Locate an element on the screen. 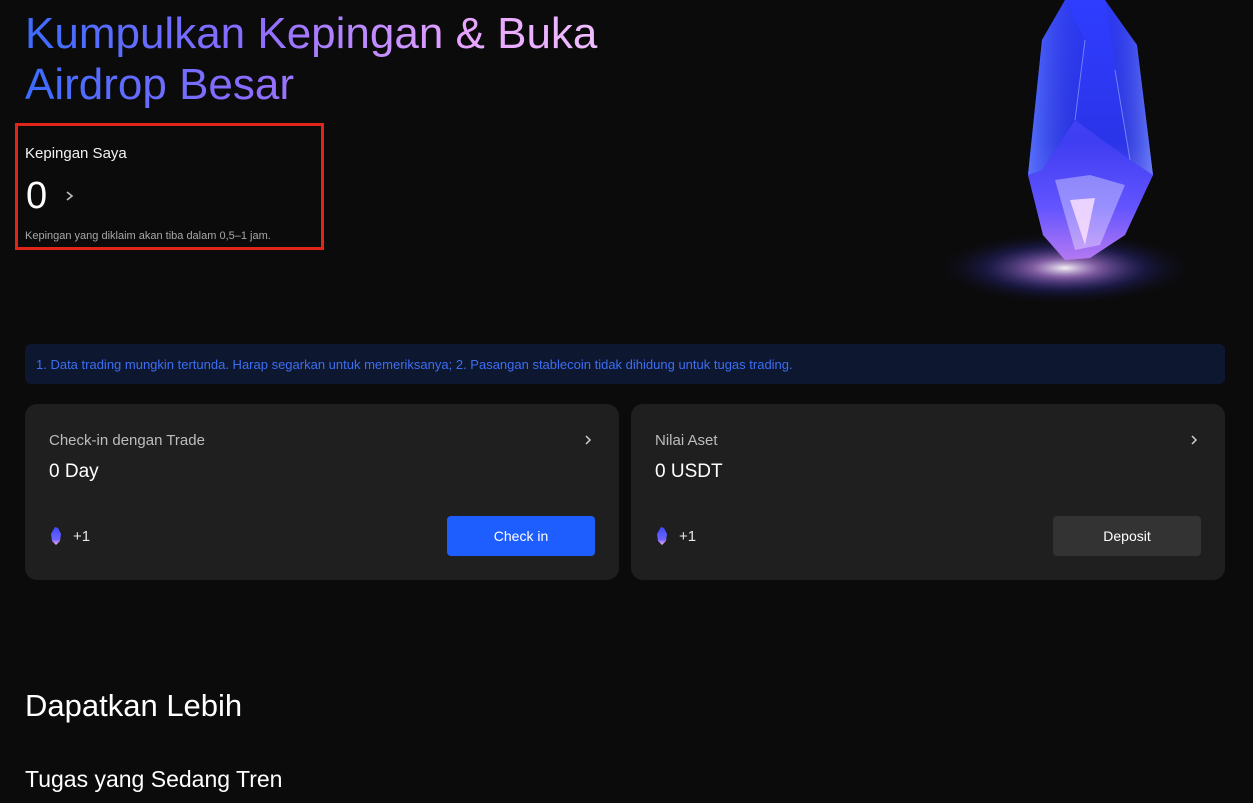 The image size is (1253, 803). my-shards-count: 0 is located at coordinates (37, 196).